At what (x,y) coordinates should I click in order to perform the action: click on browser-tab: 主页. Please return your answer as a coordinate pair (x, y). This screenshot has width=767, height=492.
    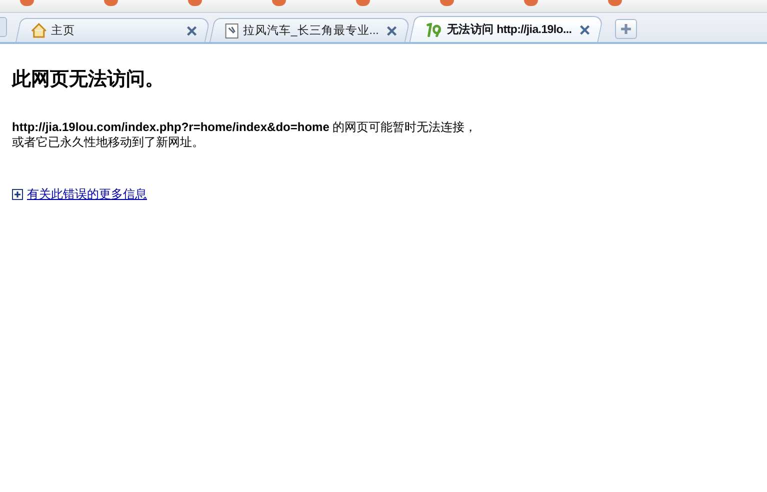
    Looking at the image, I should click on (113, 30).